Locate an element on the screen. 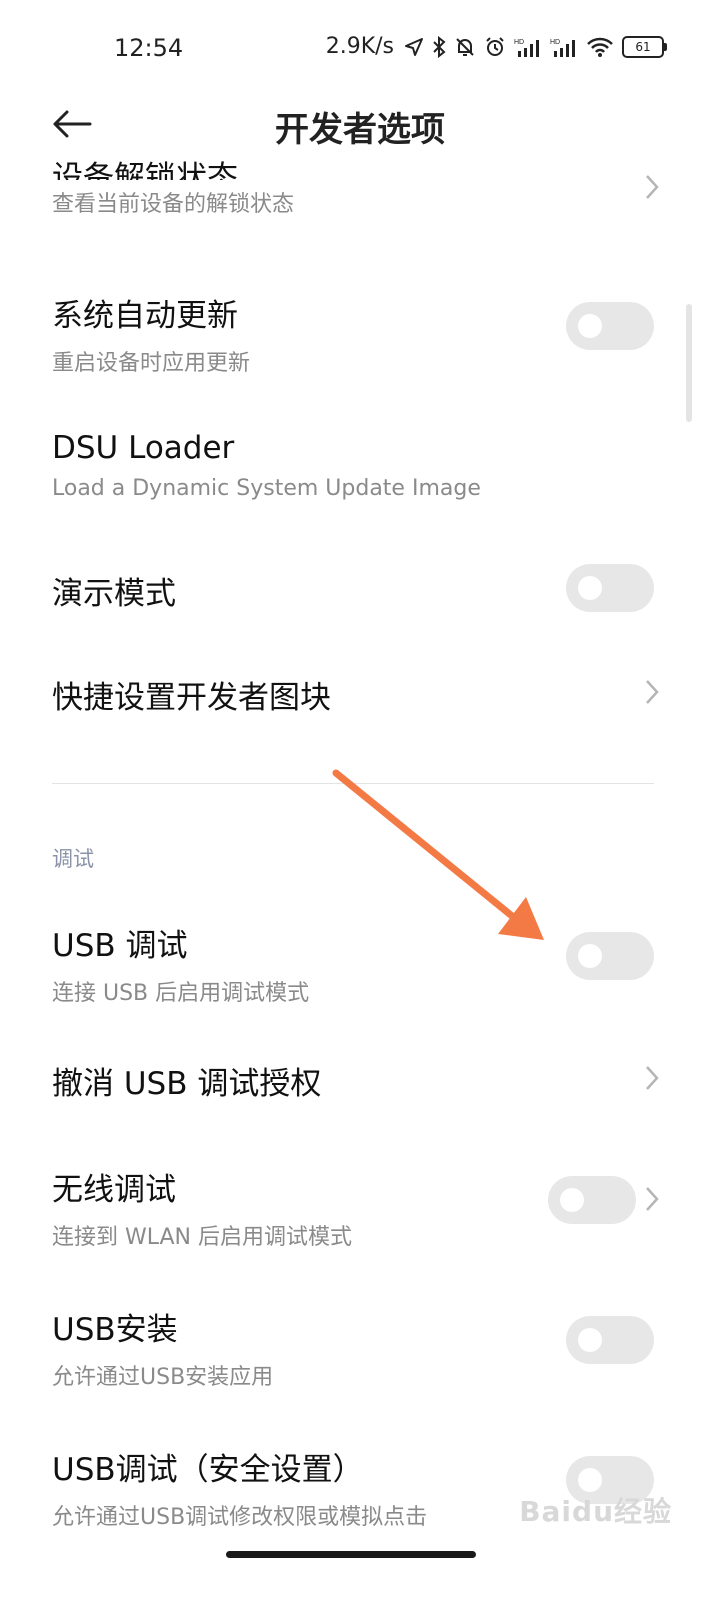 The width and height of the screenshot is (720, 1600). mute-icon is located at coordinates (465, 46).